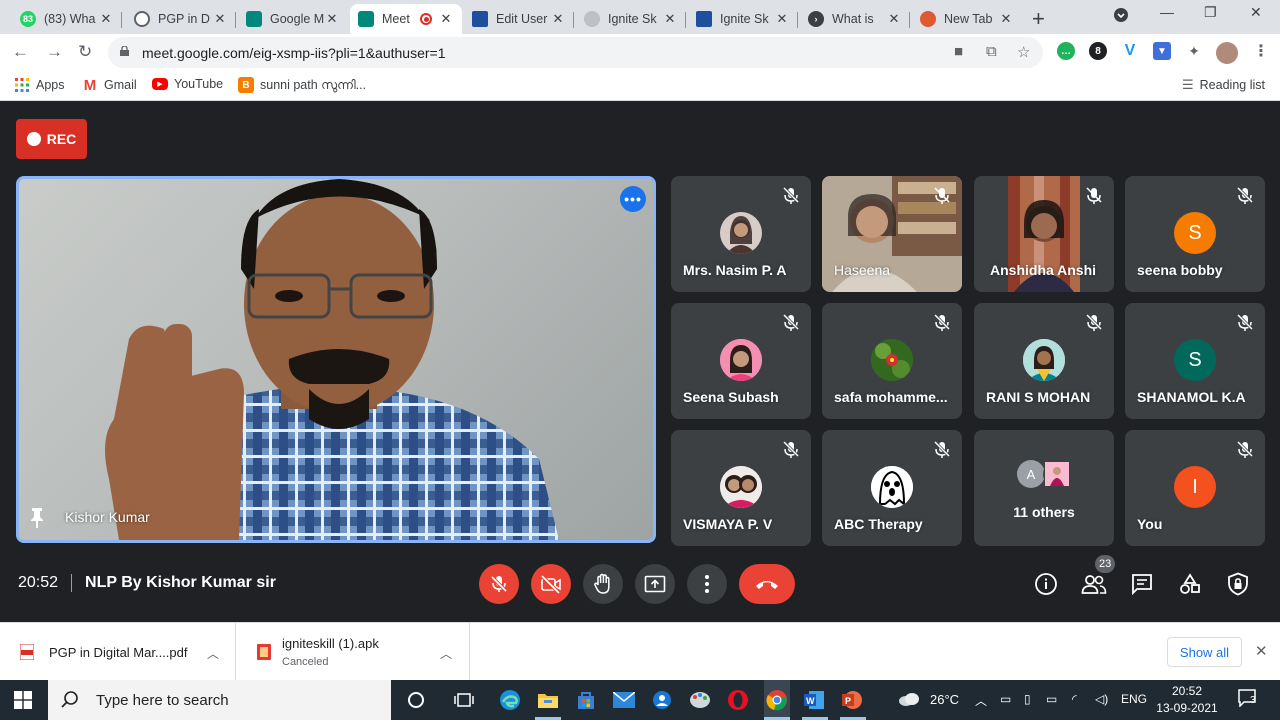  Describe the element at coordinates (1195, 488) in the screenshot. I see `participant-tile-self: I You` at that location.